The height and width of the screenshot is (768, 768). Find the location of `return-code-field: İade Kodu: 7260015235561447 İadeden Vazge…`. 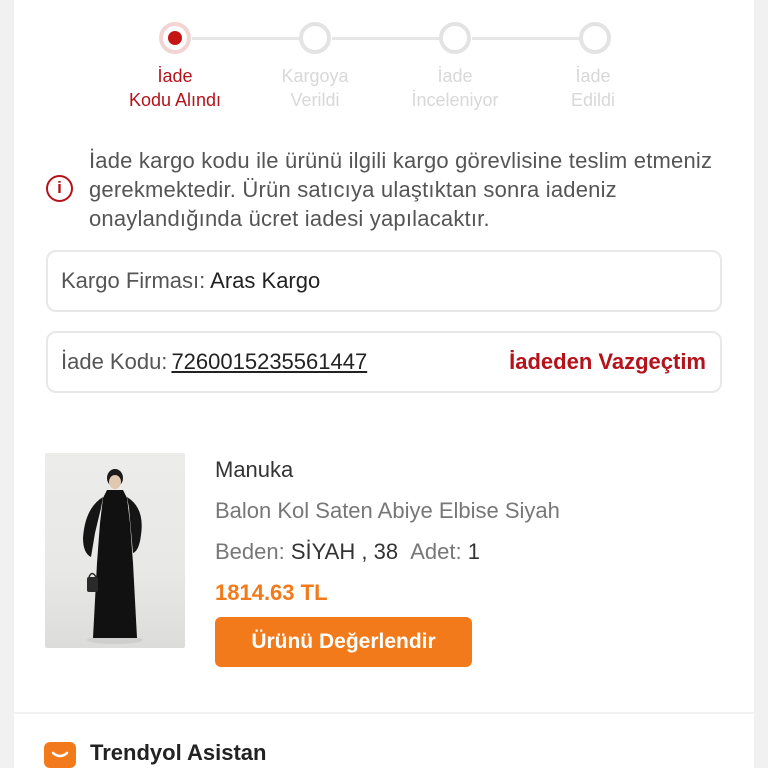

return-code-field: İade Kodu: 7260015235561447 İadeden Vazge… is located at coordinates (384, 362).